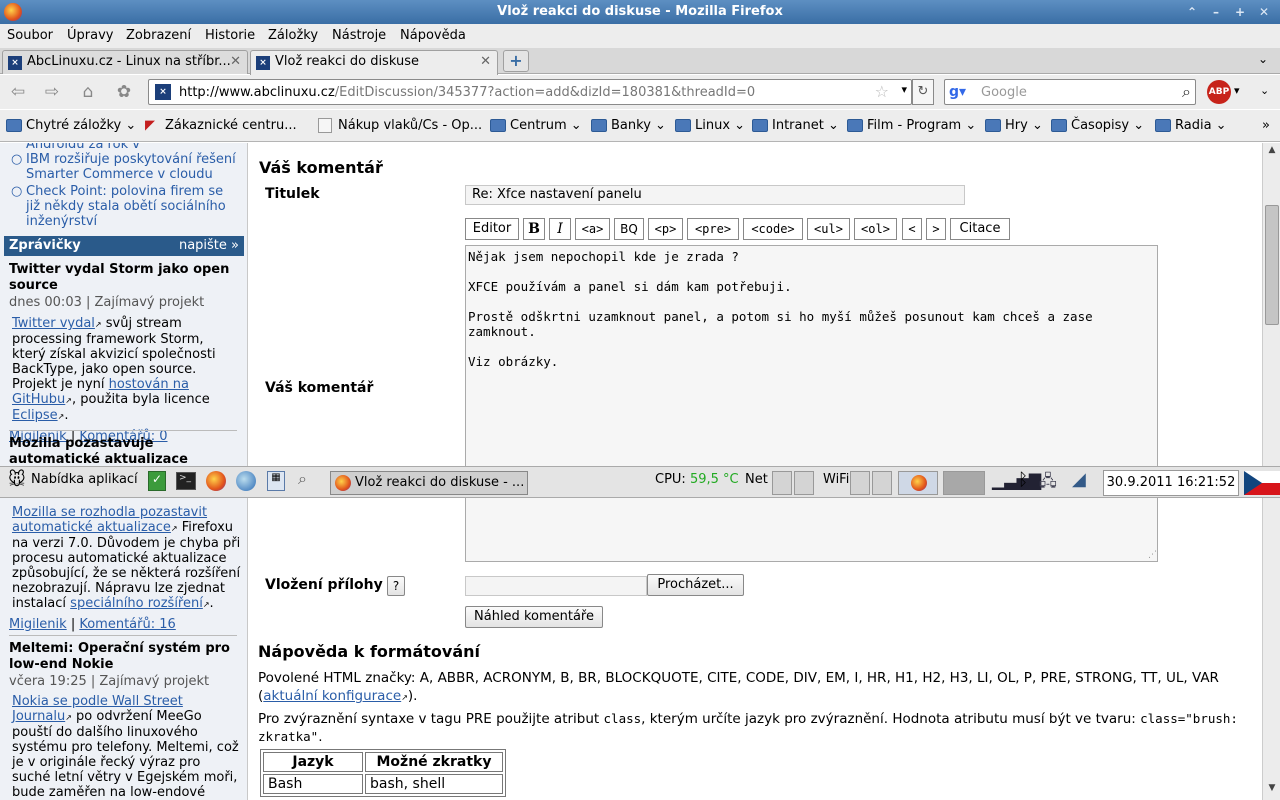 The width and height of the screenshot is (1280, 800). I want to click on attachment-help-button: ?, so click(396, 586).